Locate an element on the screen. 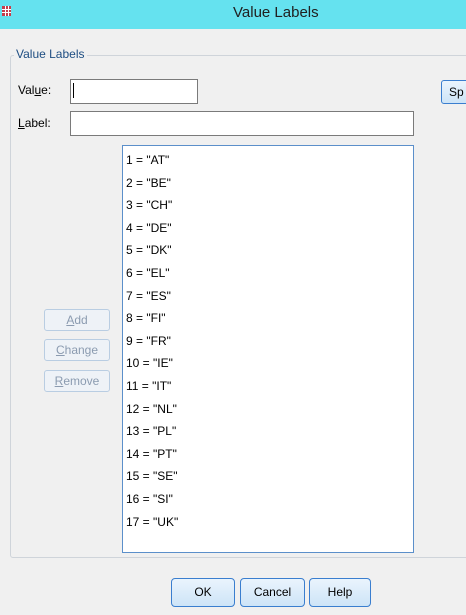 The image size is (466, 615). list-item: 3 = "CH" is located at coordinates (269, 205).